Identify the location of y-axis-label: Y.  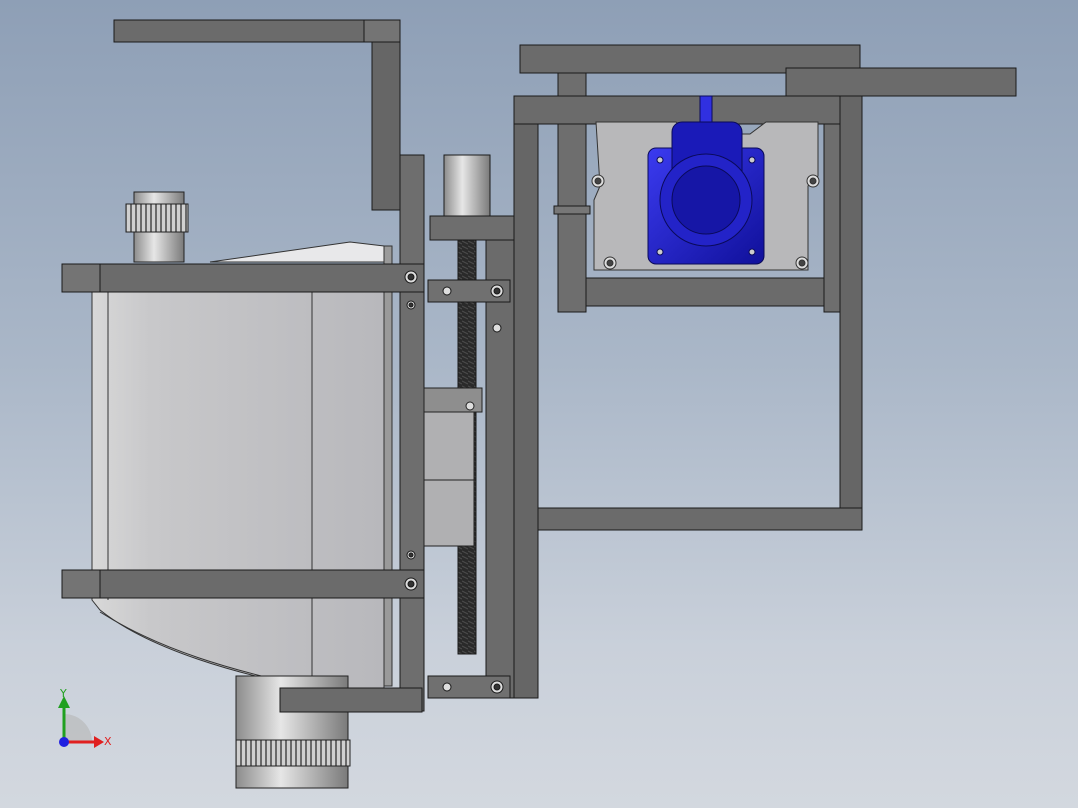
(63, 693).